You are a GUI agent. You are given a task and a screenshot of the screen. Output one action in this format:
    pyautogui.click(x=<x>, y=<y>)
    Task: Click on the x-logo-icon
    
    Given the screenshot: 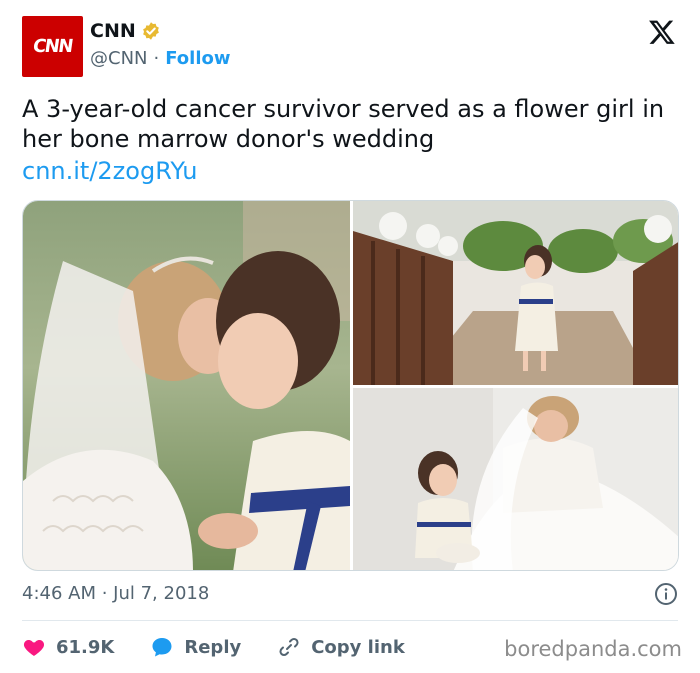 What is the action you would take?
    pyautogui.click(x=662, y=32)
    